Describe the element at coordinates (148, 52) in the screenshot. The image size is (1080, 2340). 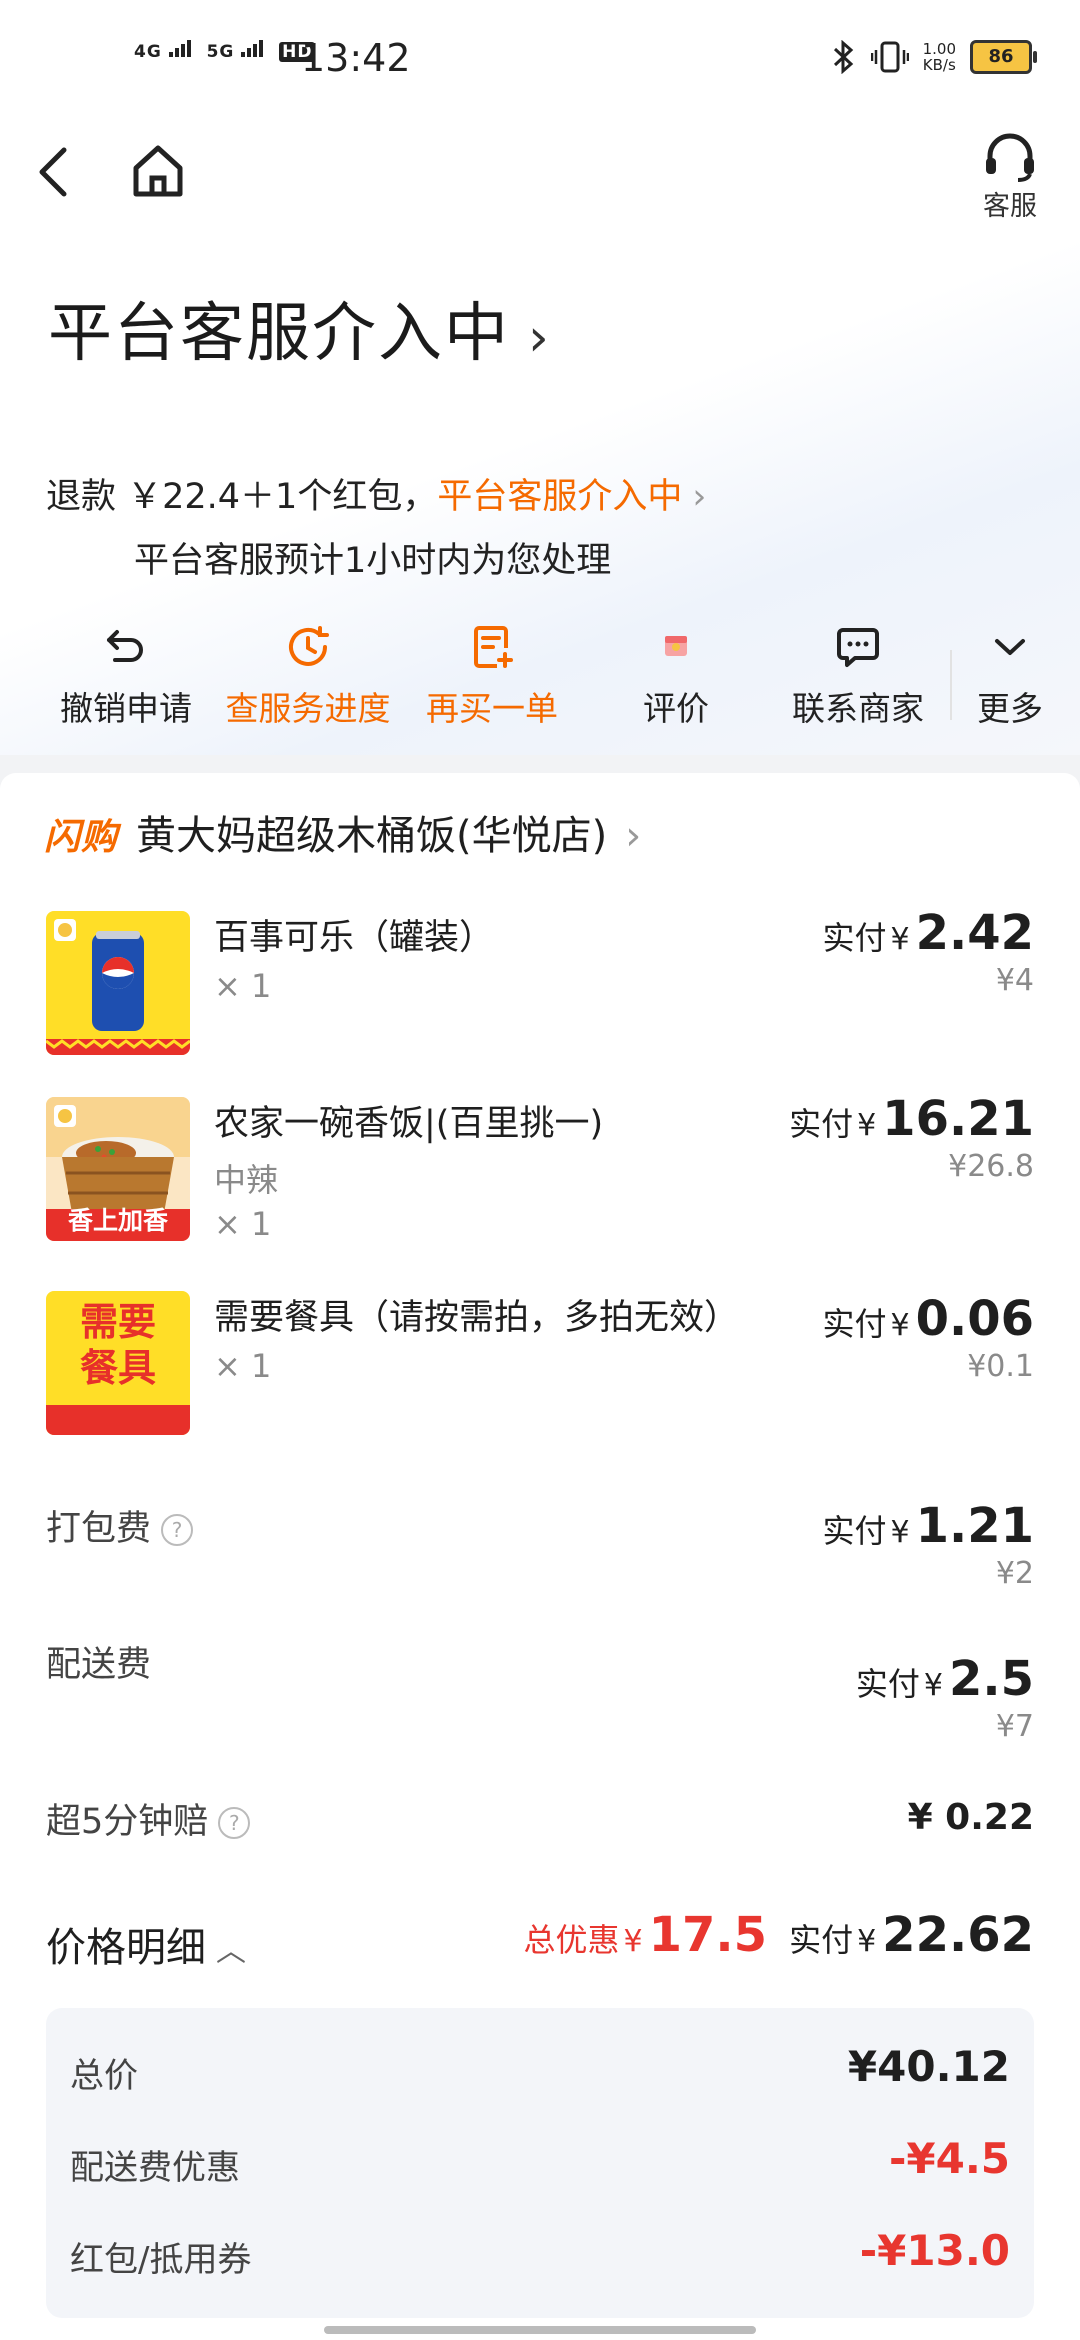
I see `network-4g-label: 4G` at that location.